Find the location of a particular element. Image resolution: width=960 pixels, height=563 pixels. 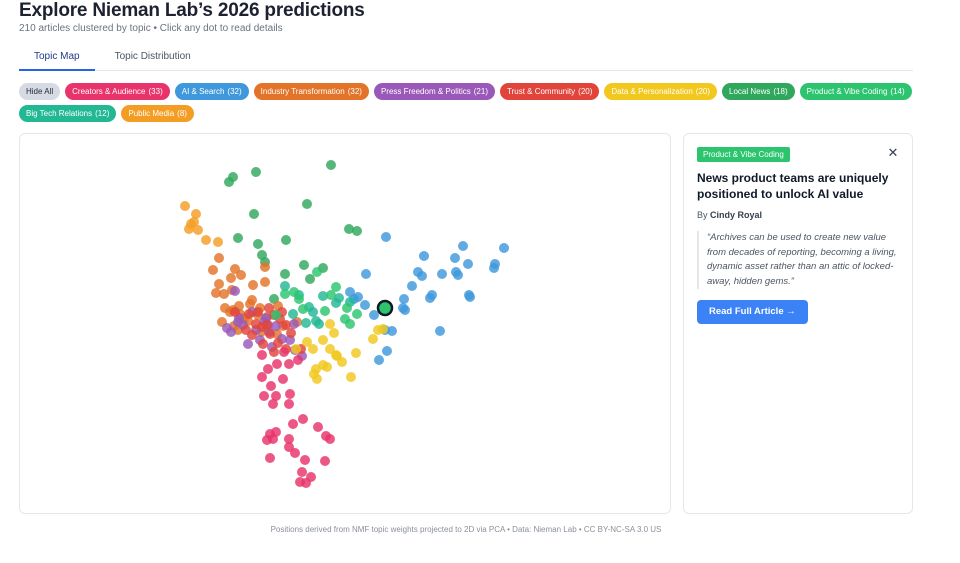

topic-filter-chip: Public Media (8) is located at coordinates (157, 113).